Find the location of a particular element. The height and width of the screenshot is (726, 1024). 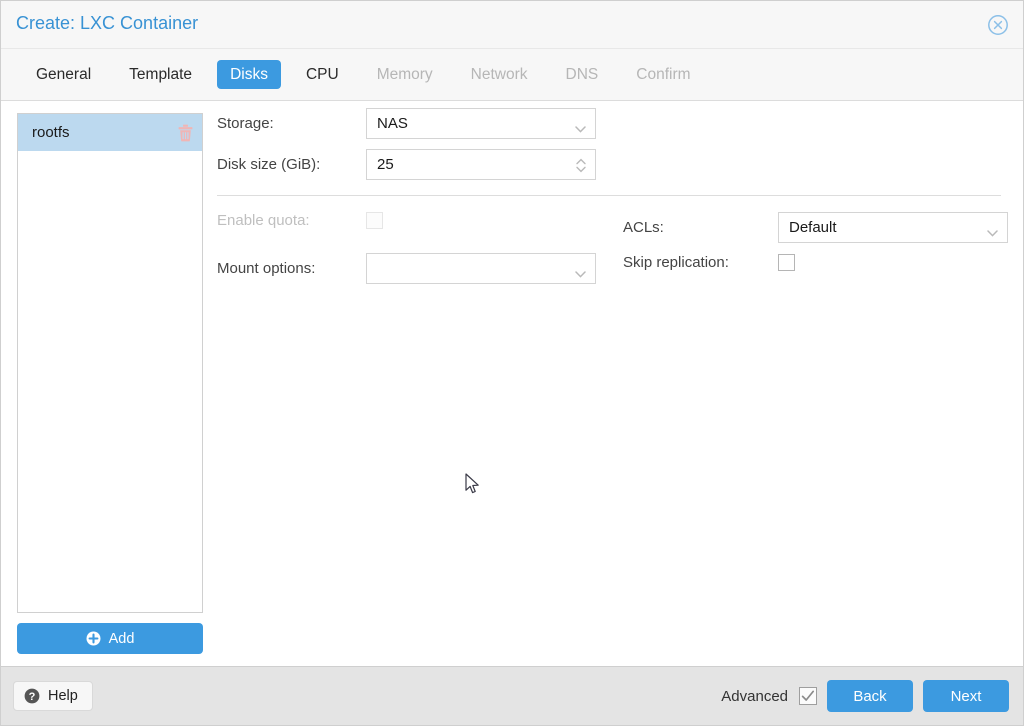

list-item-label: rootfs is located at coordinates (51, 132).